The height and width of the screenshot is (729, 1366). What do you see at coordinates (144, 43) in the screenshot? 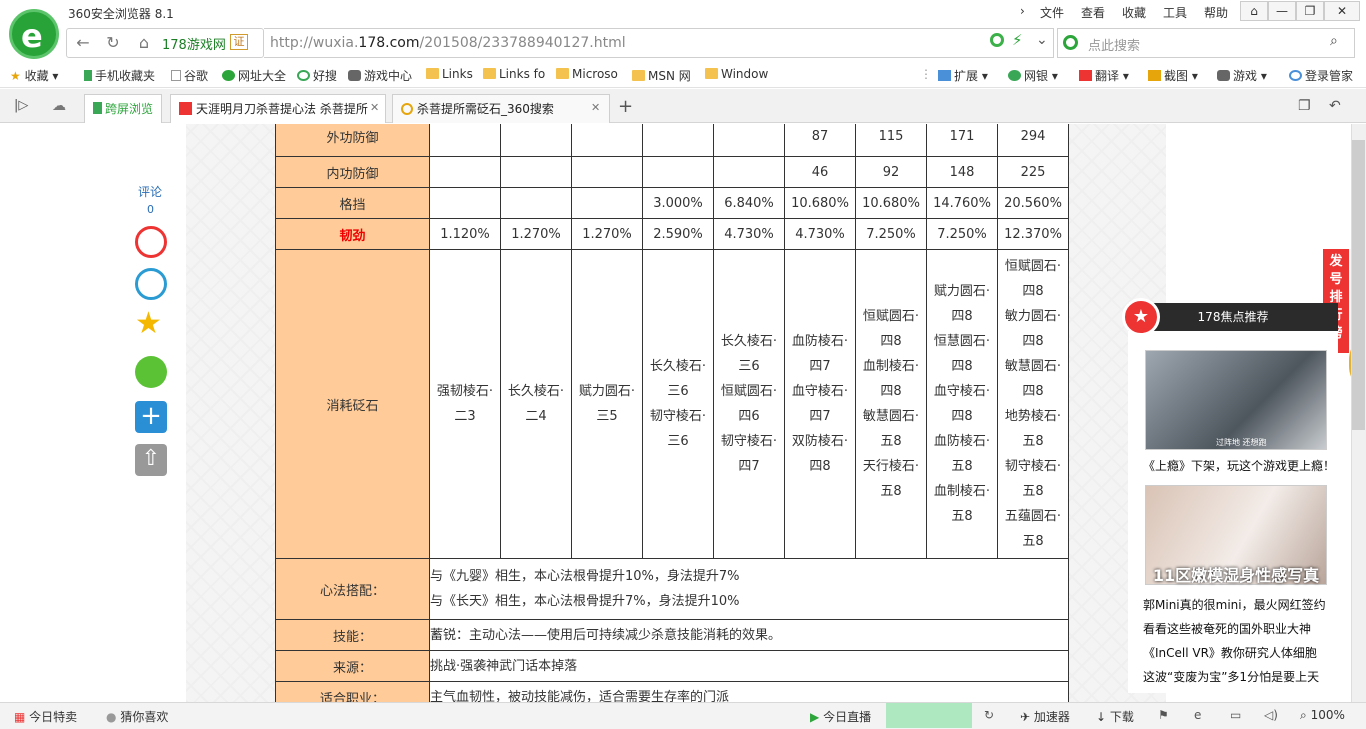
I see `home-icon: ⌂` at bounding box center [144, 43].